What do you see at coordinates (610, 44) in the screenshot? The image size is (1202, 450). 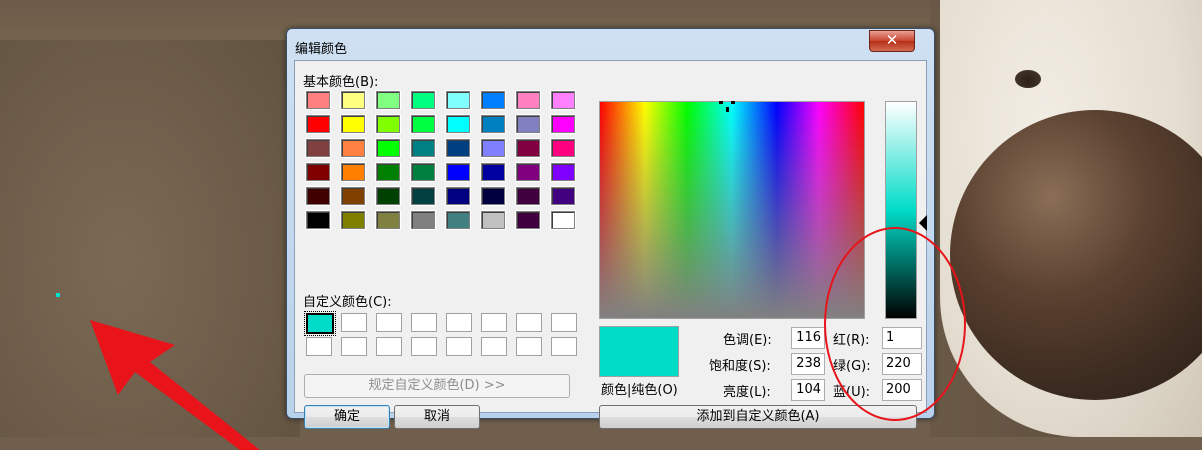 I see `title-bar: 编辑颜色 ✕` at bounding box center [610, 44].